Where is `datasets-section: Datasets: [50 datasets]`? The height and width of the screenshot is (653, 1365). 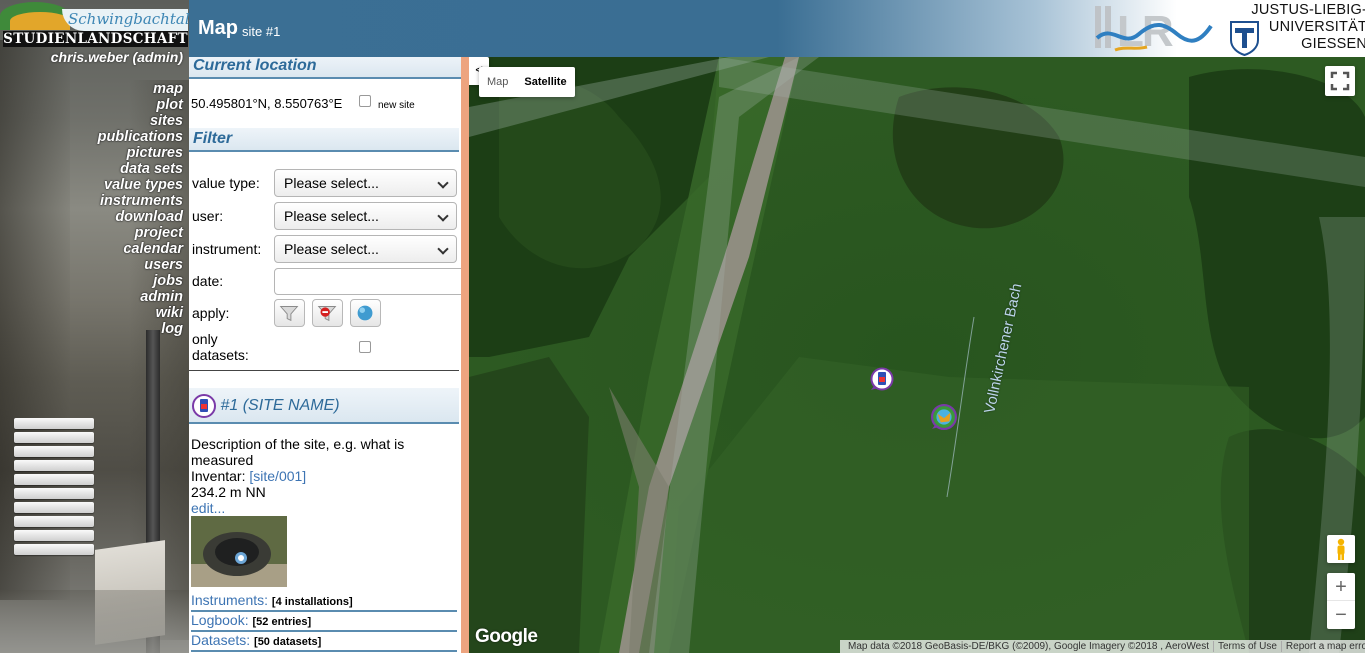
datasets-section: Datasets: [50 datasets] is located at coordinates (324, 642).